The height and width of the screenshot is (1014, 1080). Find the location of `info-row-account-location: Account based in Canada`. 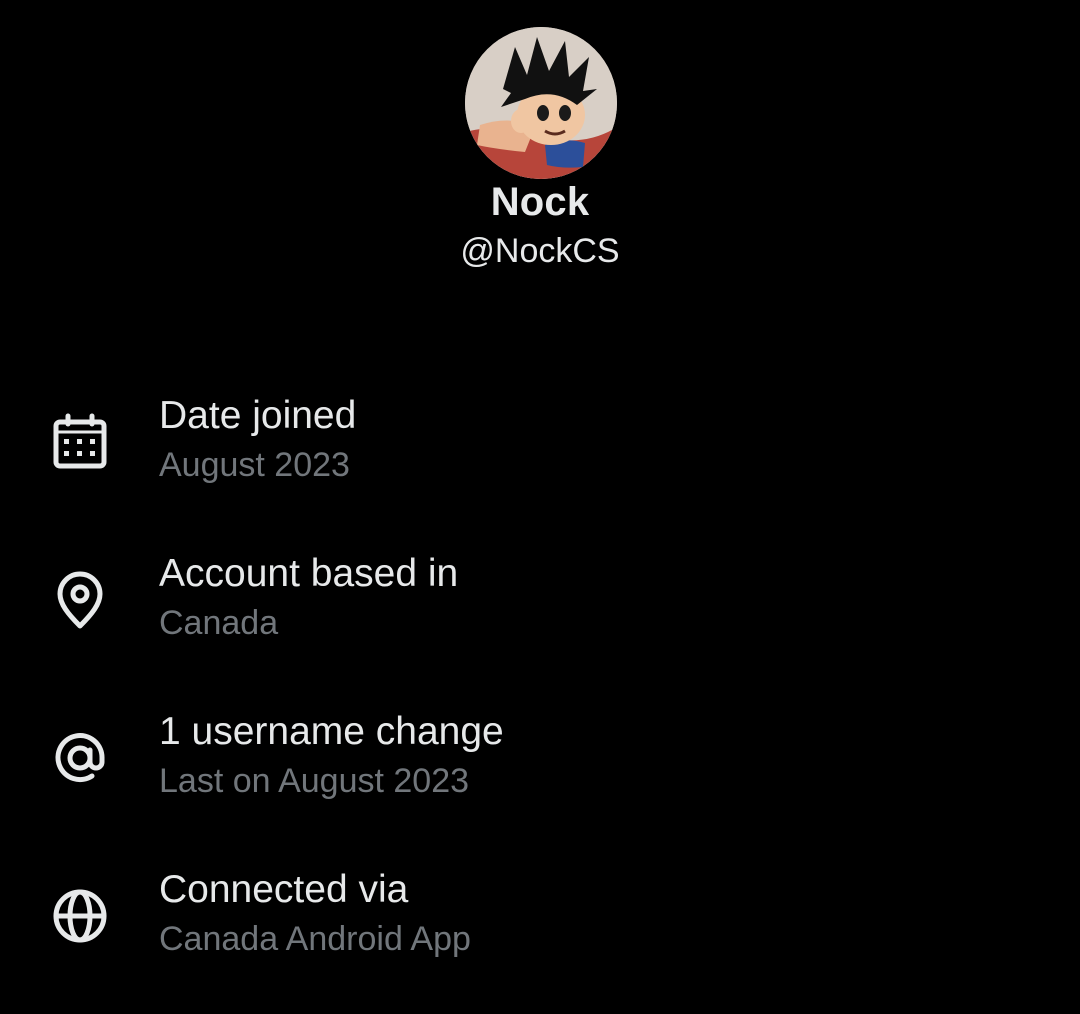

info-row-account-location: Account based in Canada is located at coordinates (540, 598).